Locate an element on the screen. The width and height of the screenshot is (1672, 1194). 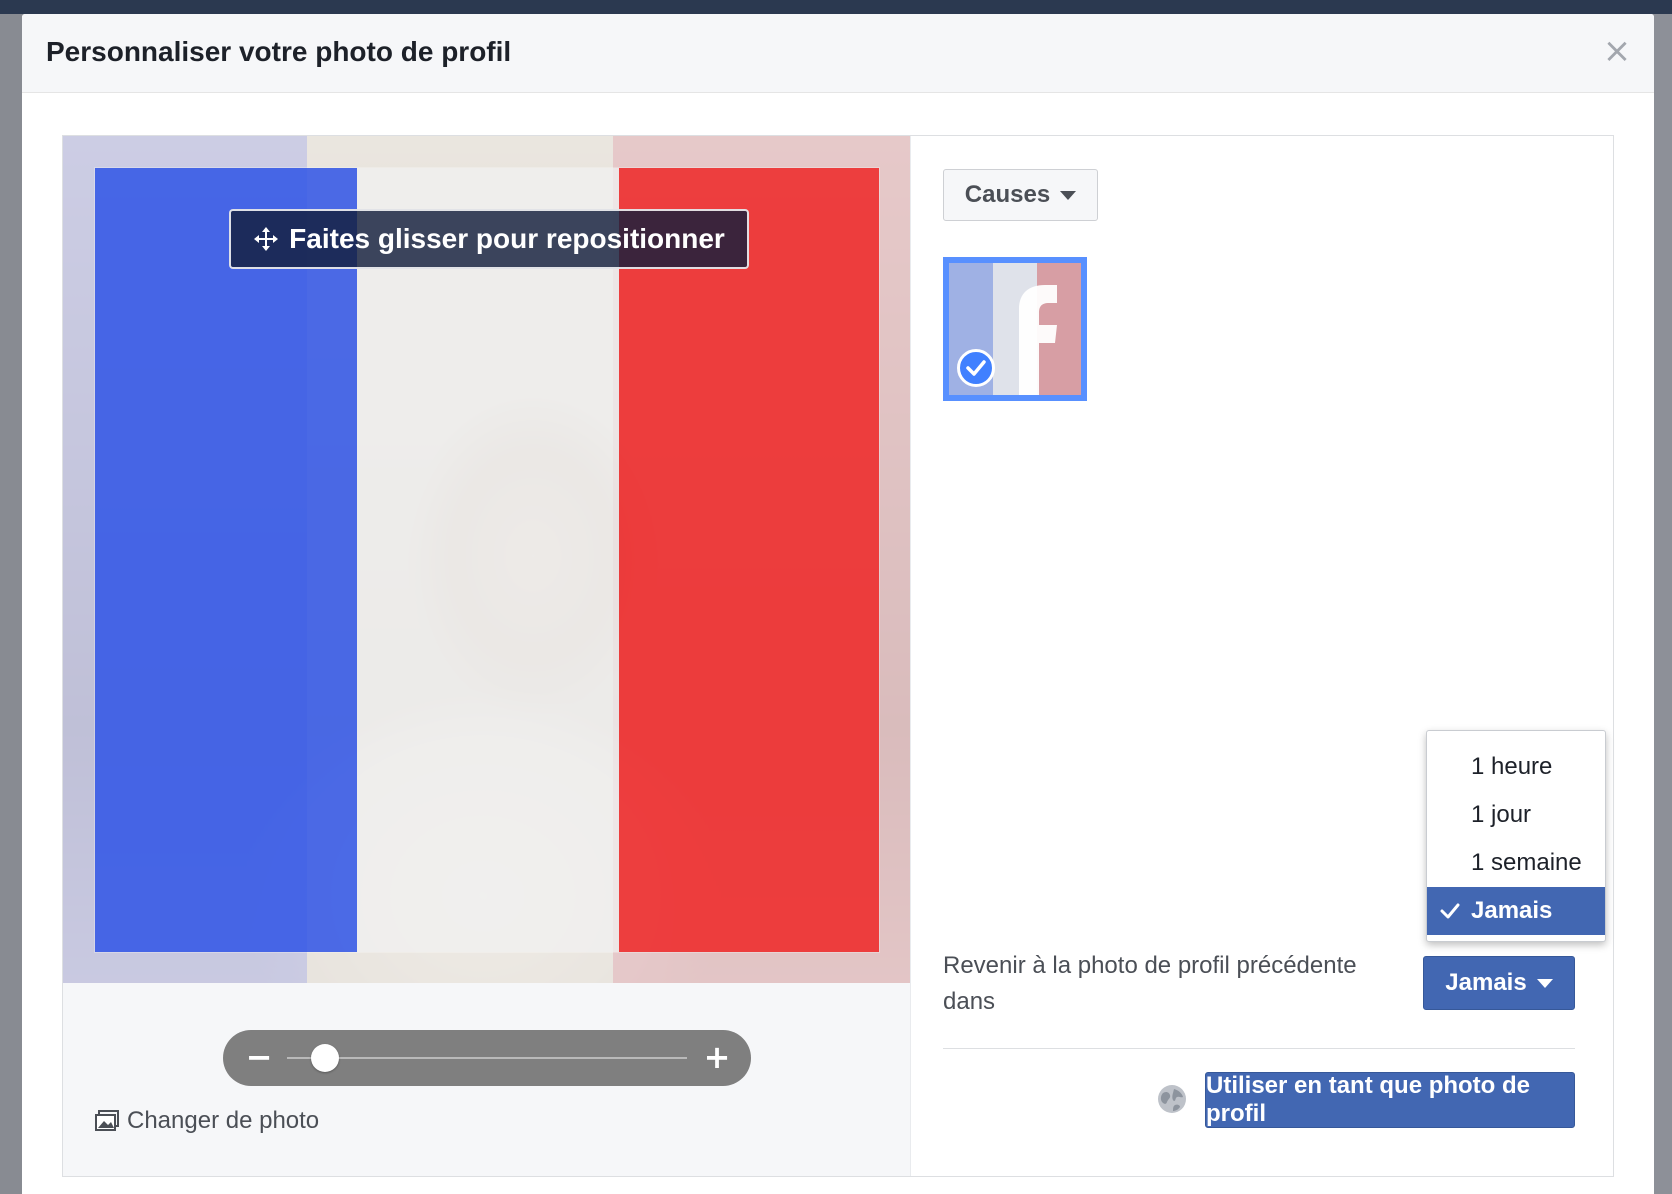
dialog-title: Personnaliser votre photo de profil is located at coordinates (279, 51).